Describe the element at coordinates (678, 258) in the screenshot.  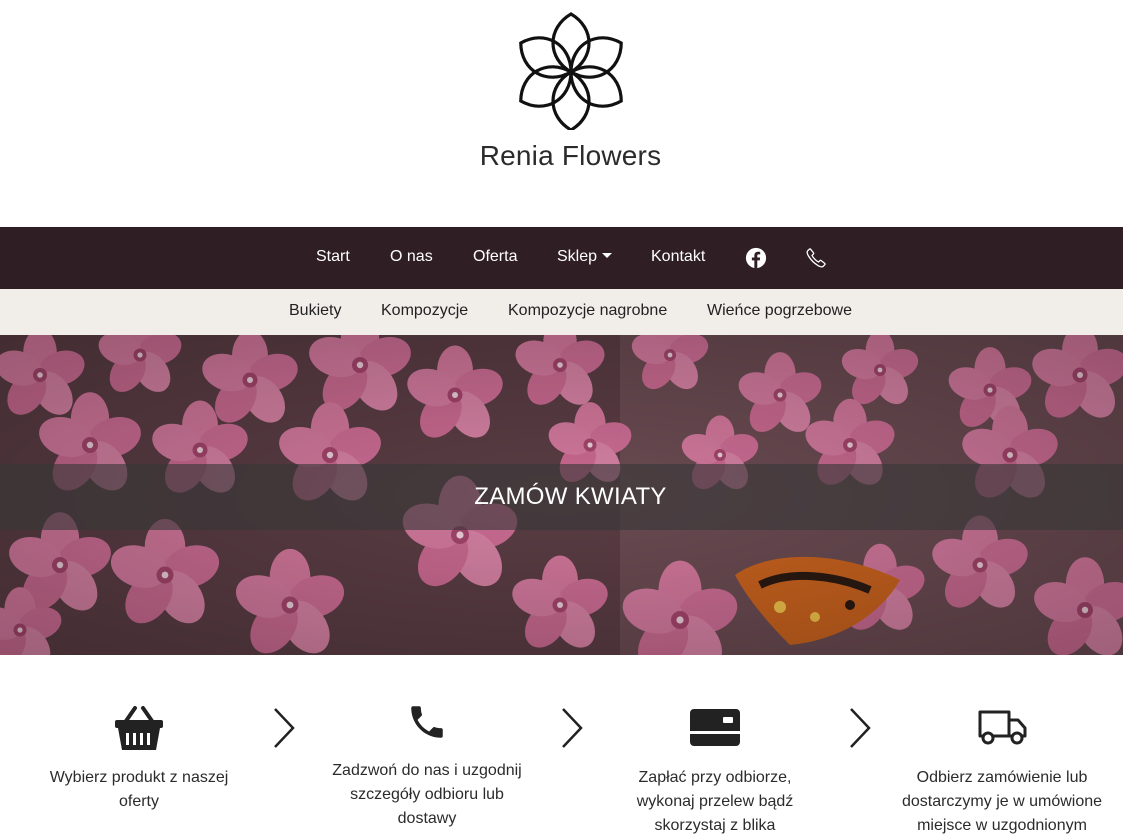
I see `nav-kontakt: Kontakt` at that location.